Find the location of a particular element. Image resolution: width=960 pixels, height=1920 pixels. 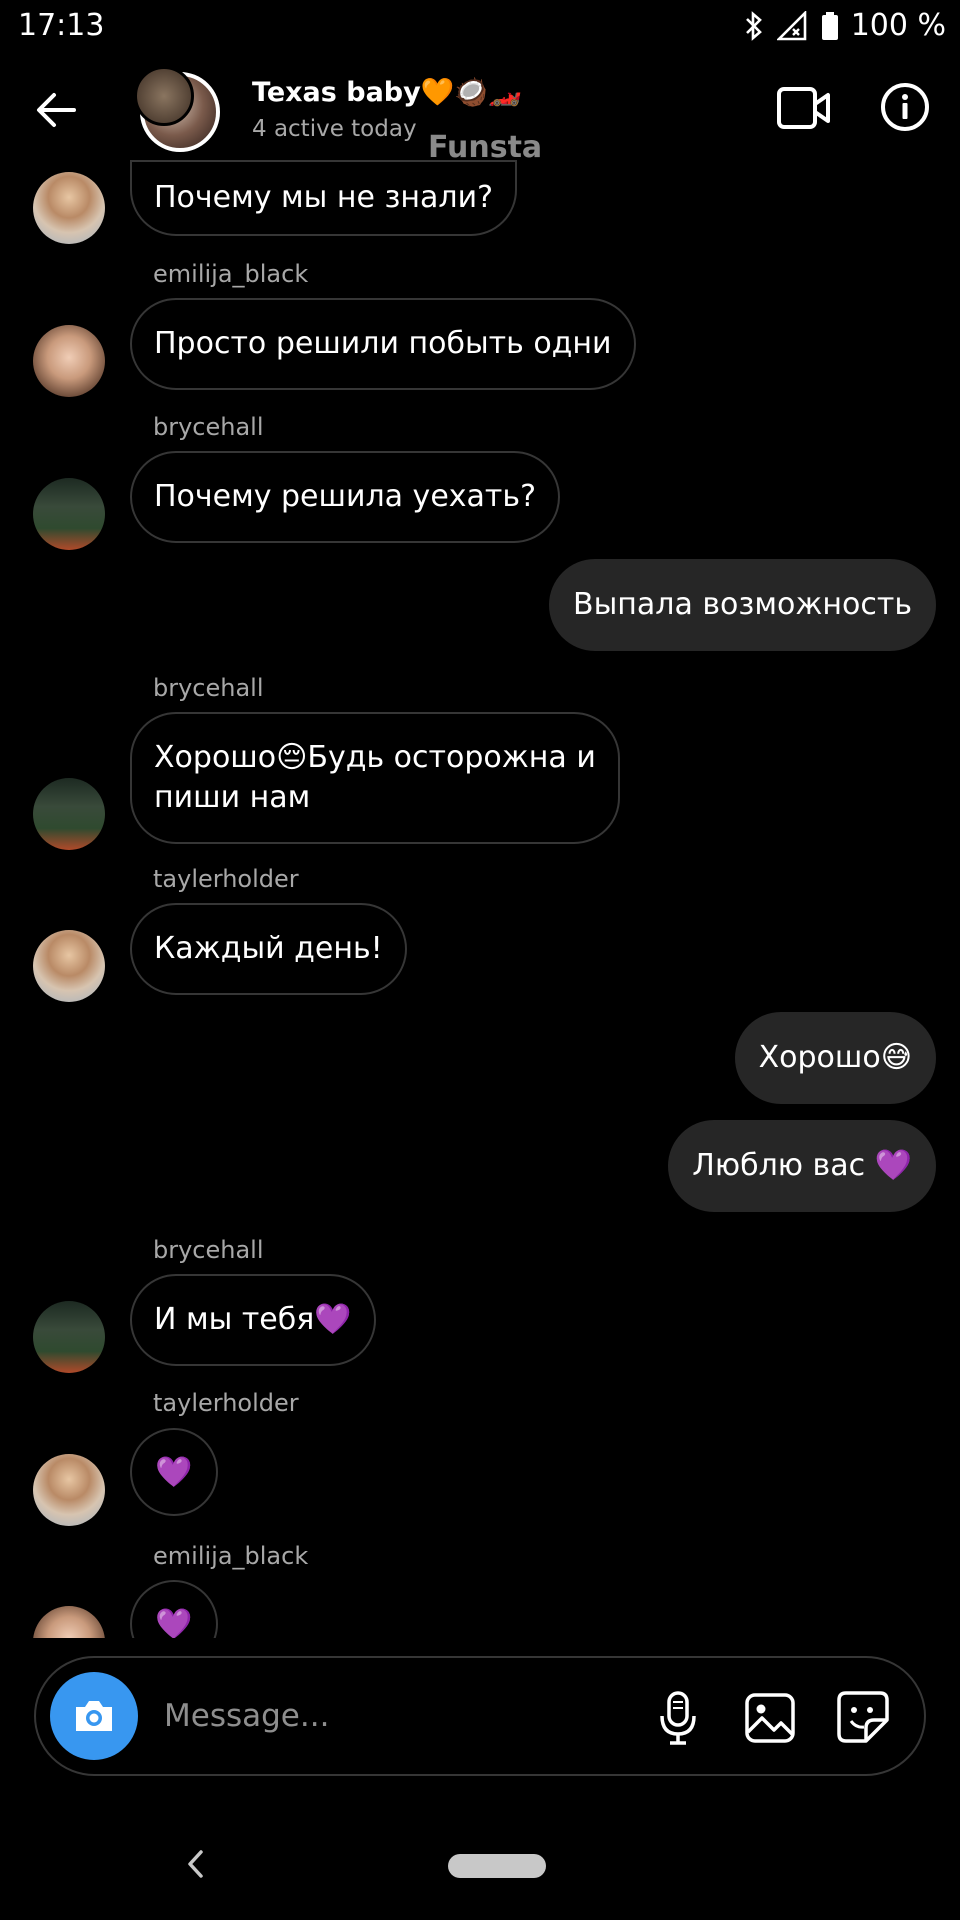

info-icon is located at coordinates (905, 107).